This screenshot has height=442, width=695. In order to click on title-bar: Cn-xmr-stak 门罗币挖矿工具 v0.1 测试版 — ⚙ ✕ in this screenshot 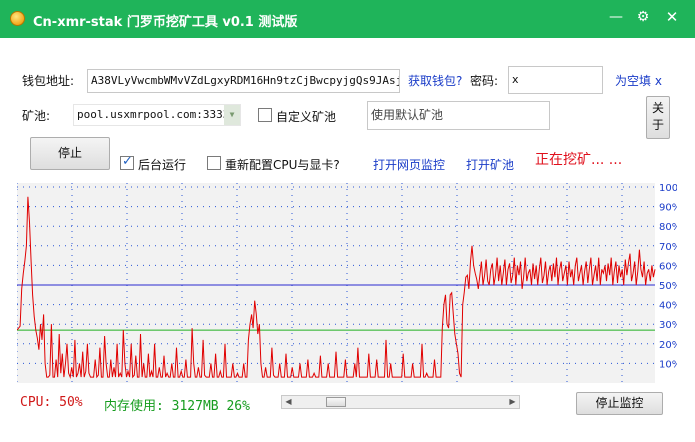, I will do `click(347, 19)`.